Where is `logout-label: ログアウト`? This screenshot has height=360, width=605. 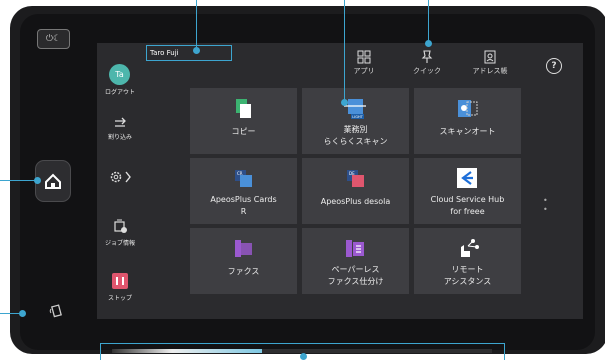
logout-label: ログアウト is located at coordinates (120, 91).